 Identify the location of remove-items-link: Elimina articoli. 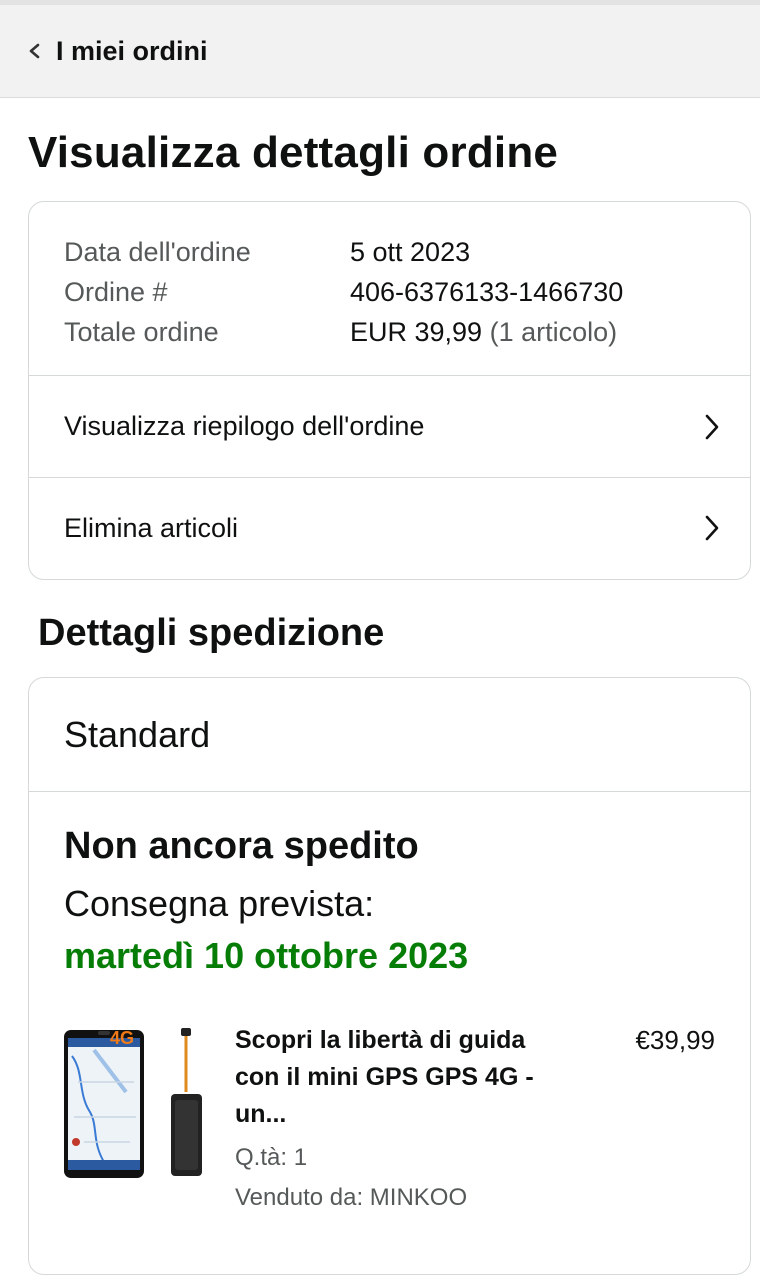
(389, 527).